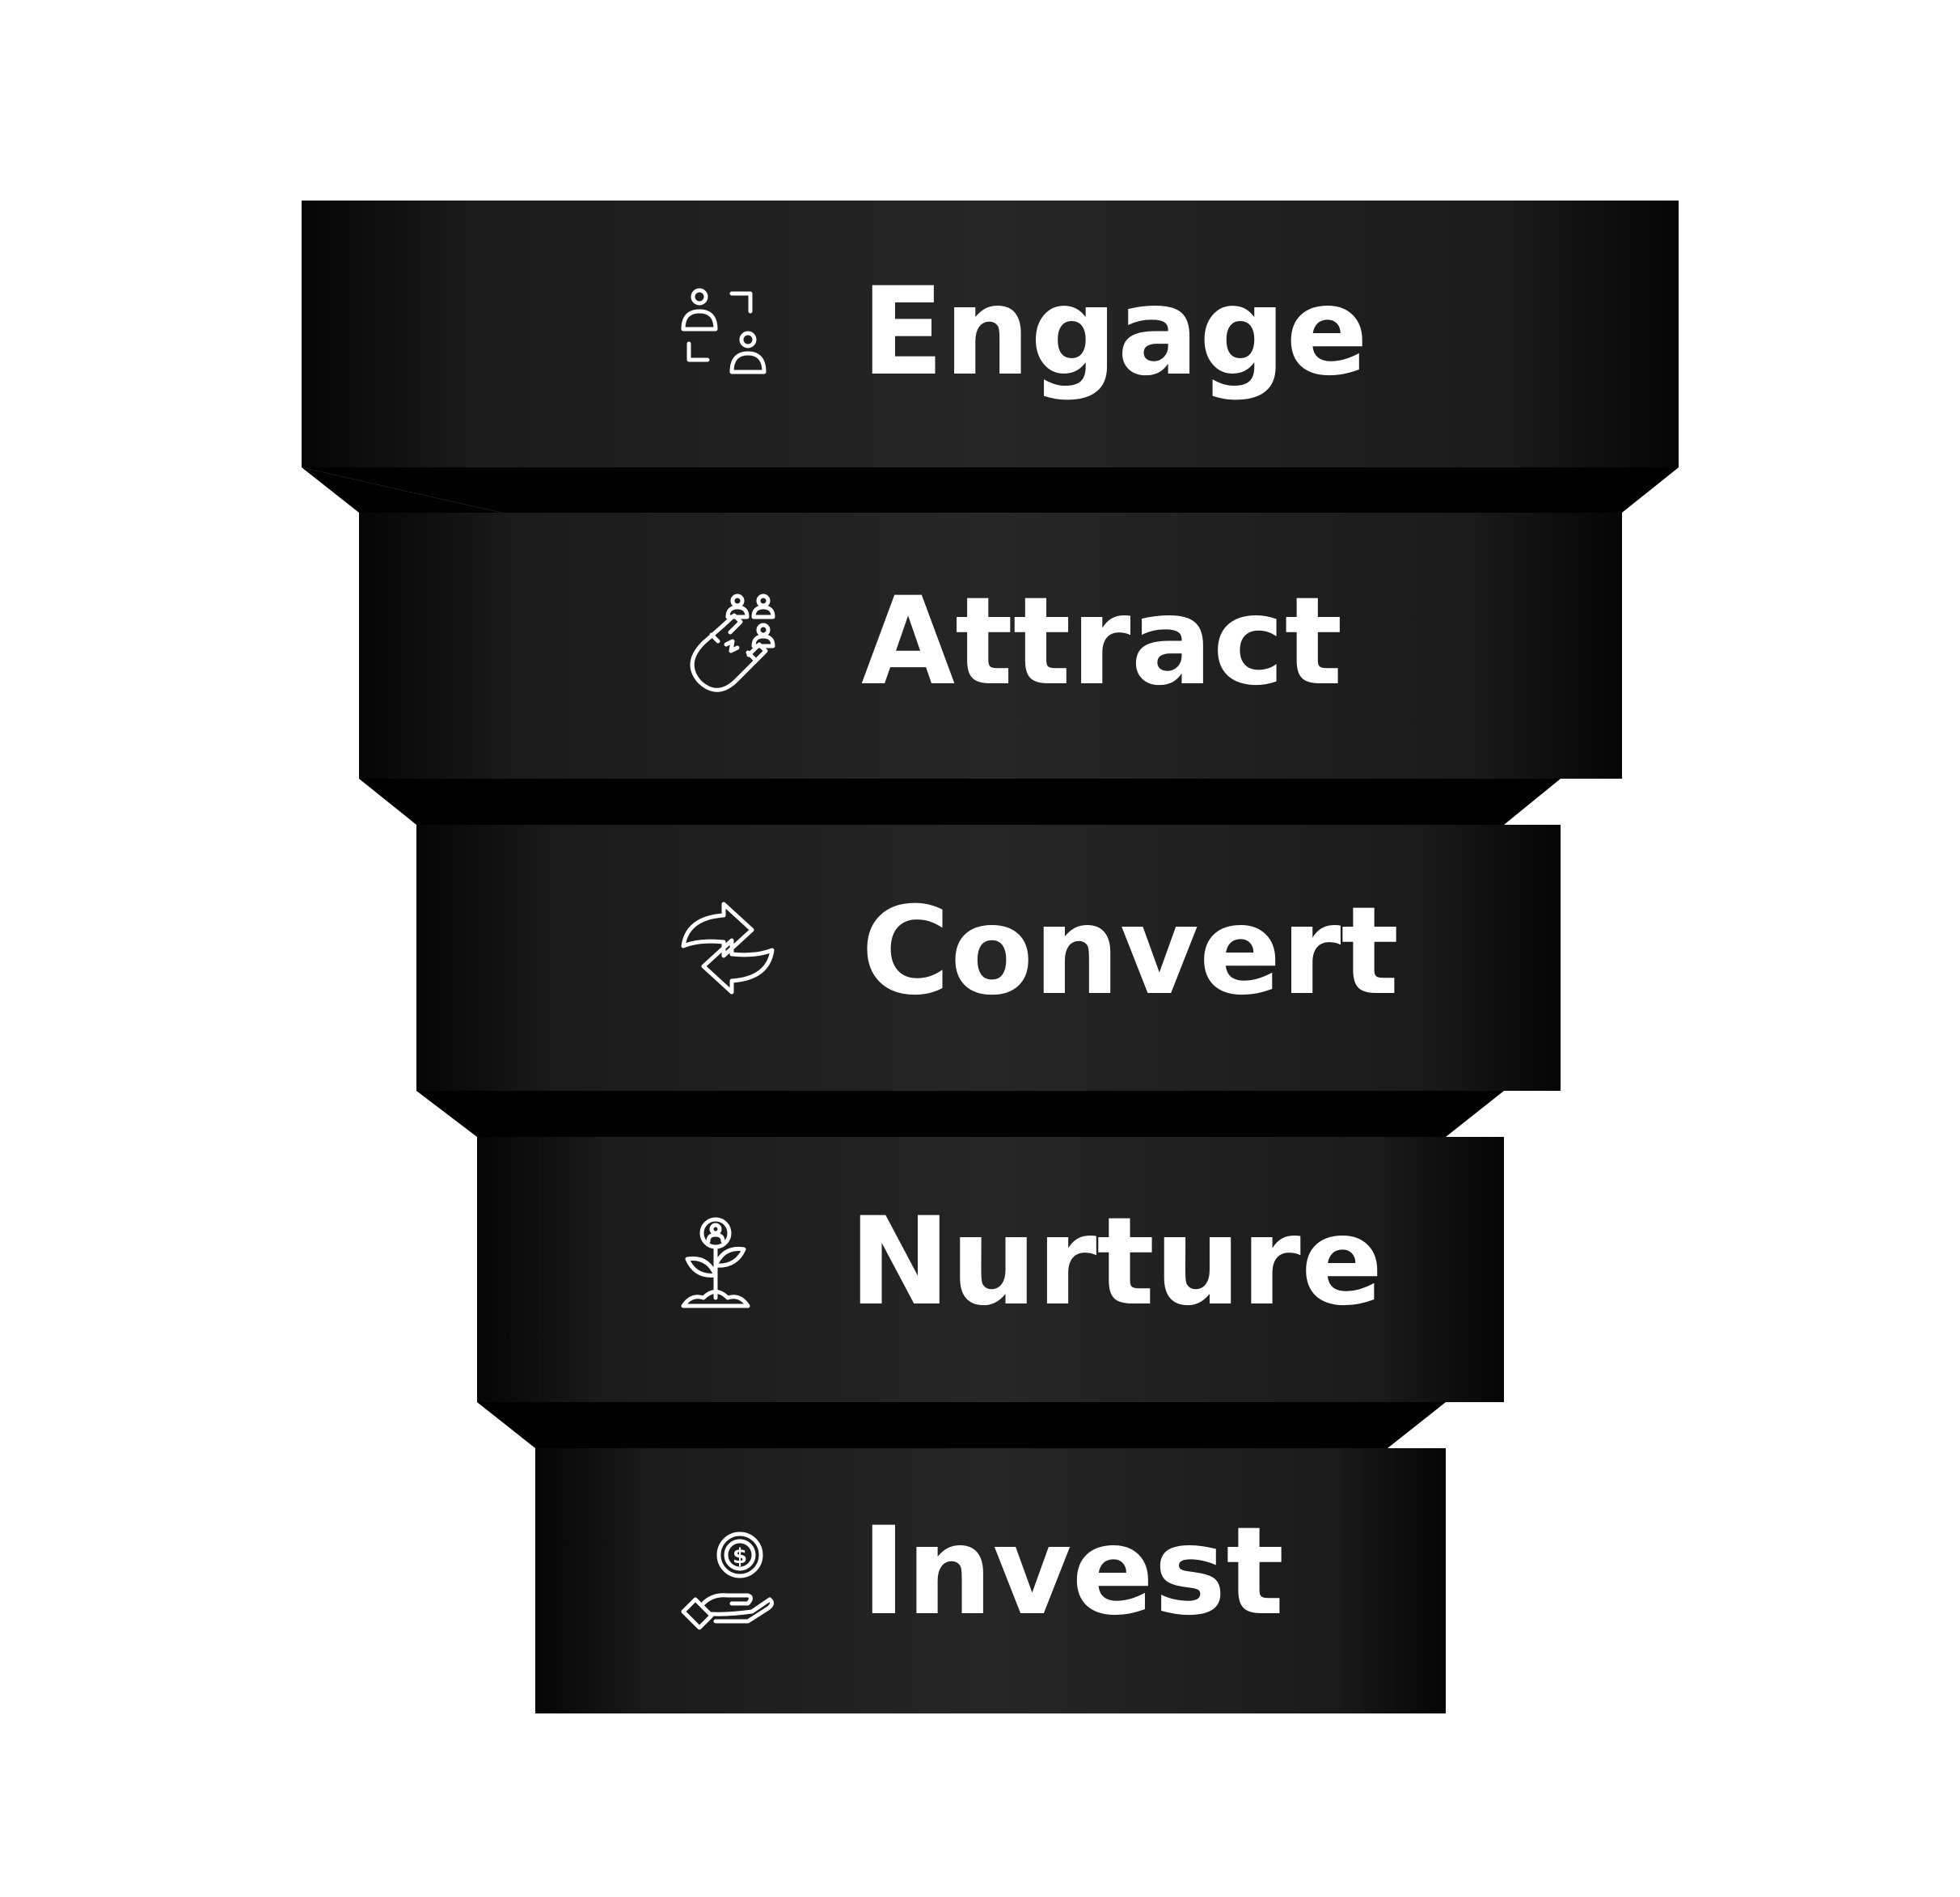 The height and width of the screenshot is (1897, 1960). I want to click on stage-label-invest: Invest, so click(1072, 1572).